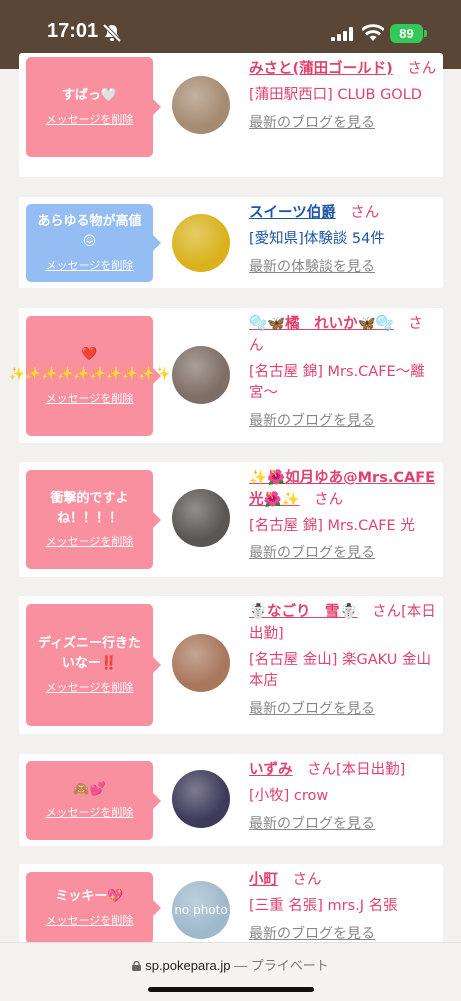 The image size is (461, 1001). I want to click on name-line: 小町 さん, so click(343, 881).